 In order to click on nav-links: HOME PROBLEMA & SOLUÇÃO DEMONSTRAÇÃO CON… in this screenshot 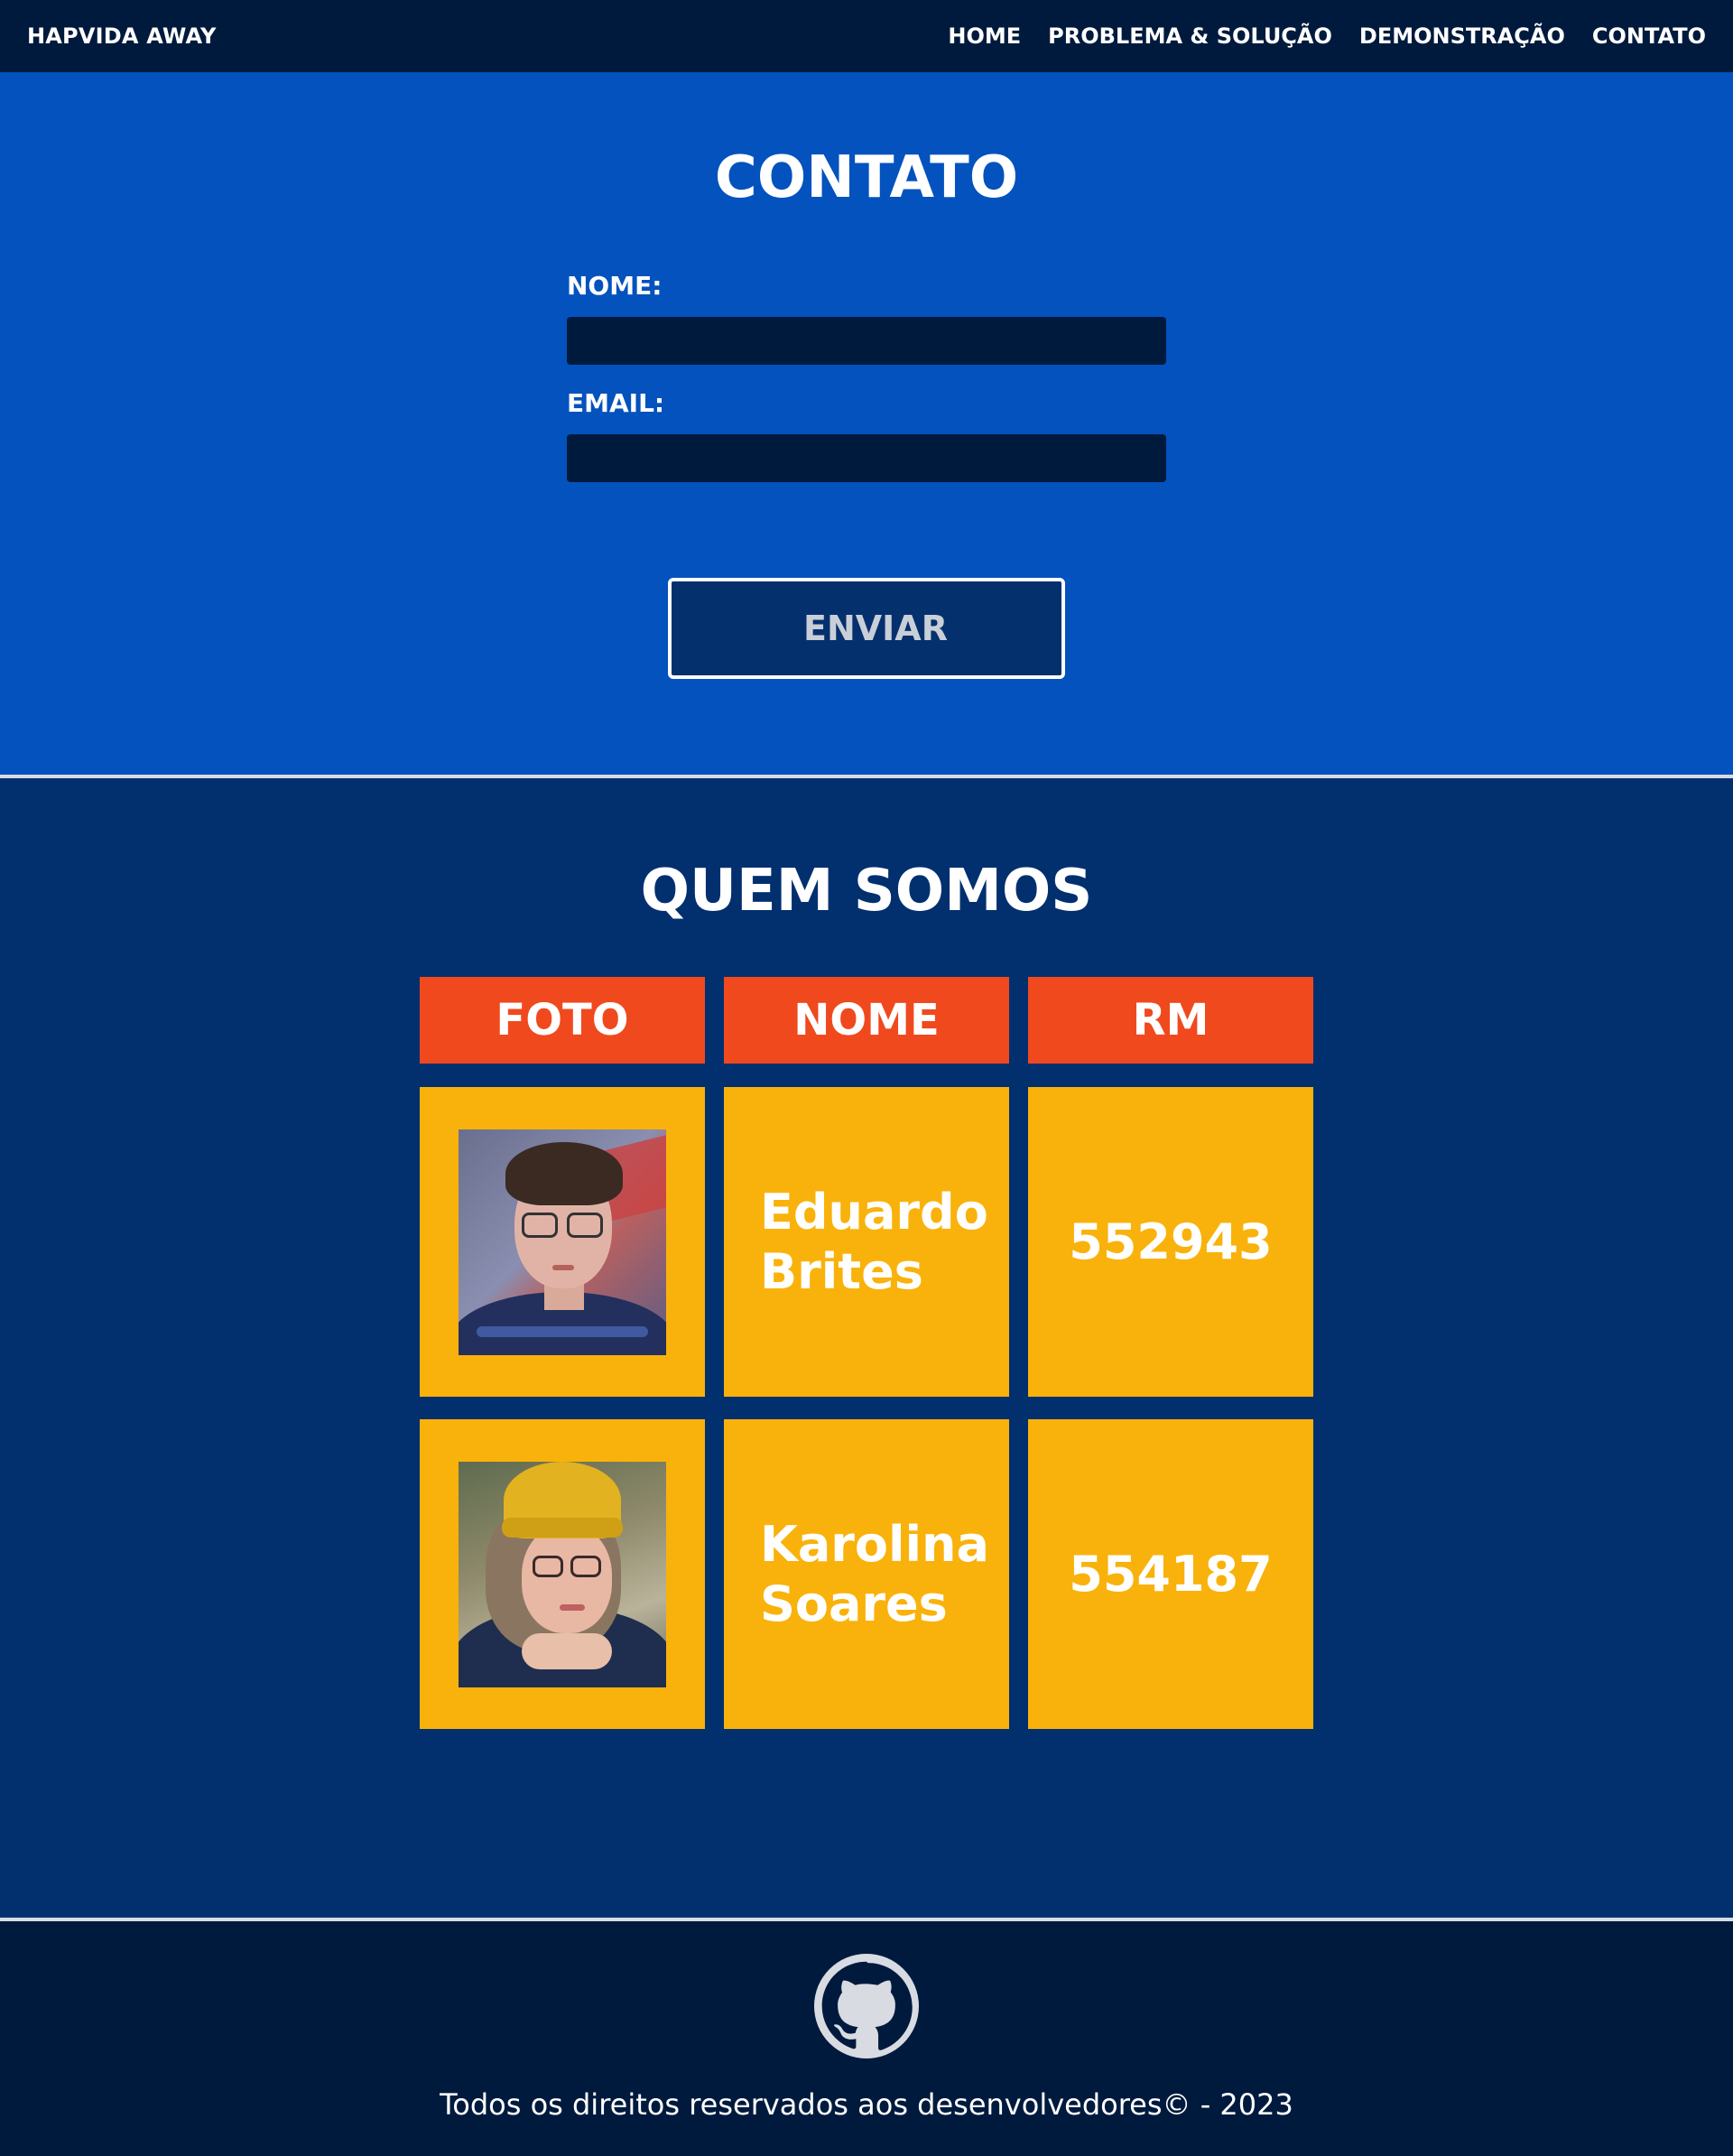, I will do `click(1327, 36)`.